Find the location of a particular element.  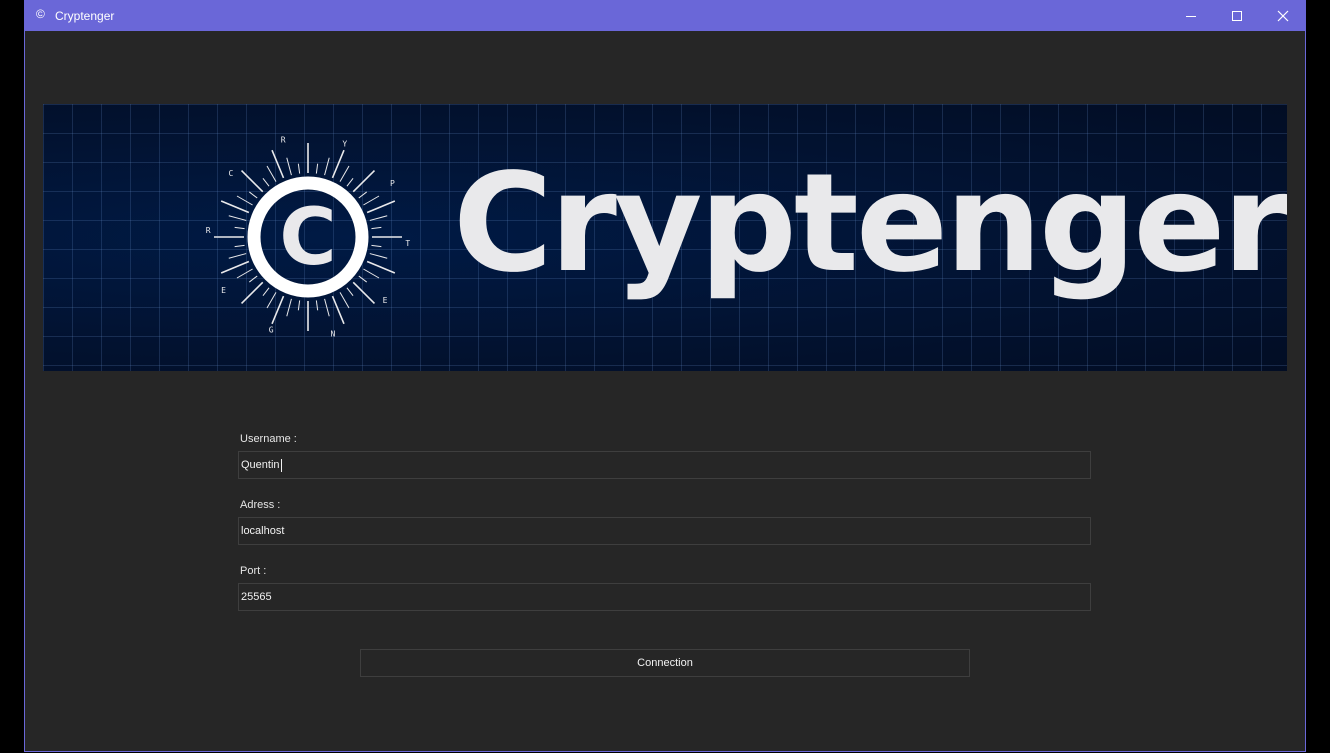

app-icon: © is located at coordinates (40, 14).